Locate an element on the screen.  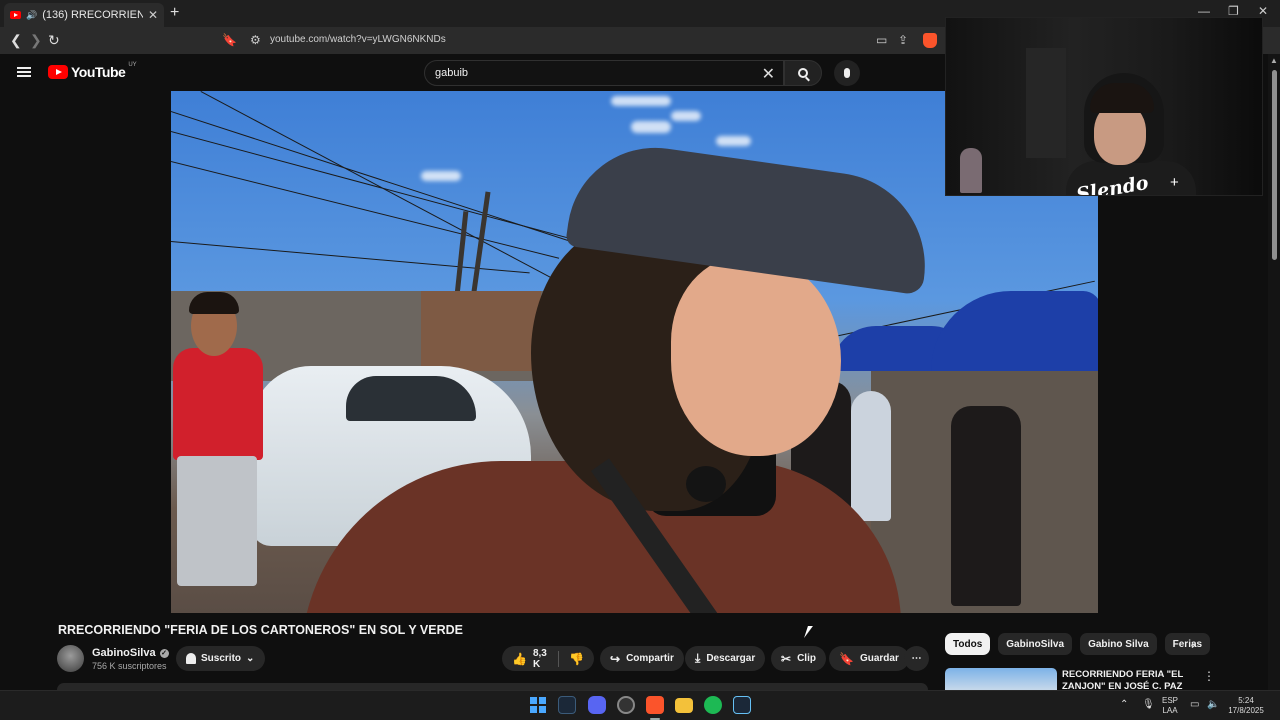
bell-icon is located at coordinates (191, 658).